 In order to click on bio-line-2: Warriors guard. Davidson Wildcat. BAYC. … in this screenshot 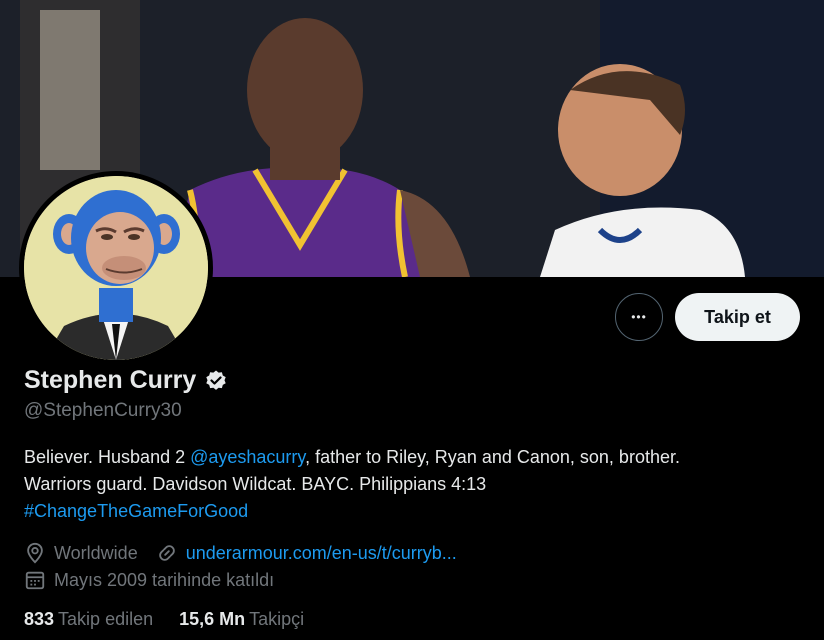, I will do `click(255, 484)`.